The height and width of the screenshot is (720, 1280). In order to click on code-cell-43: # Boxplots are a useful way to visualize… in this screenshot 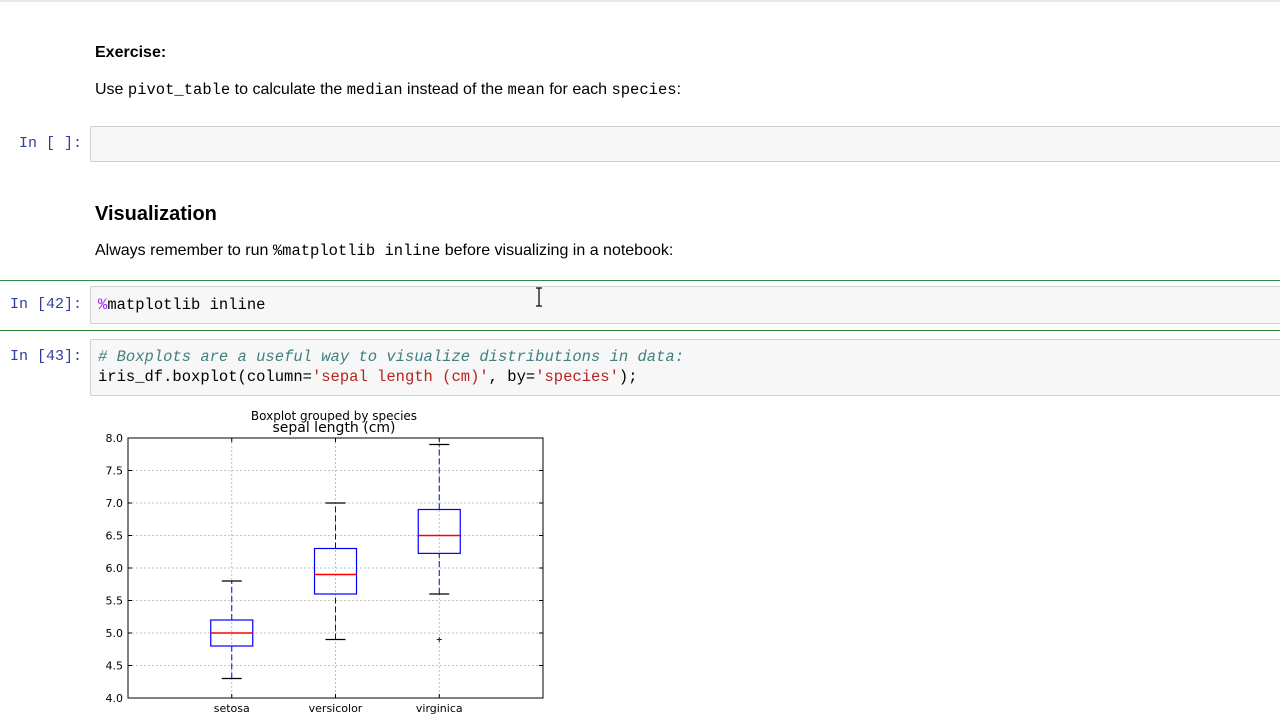, I will do `click(685, 367)`.